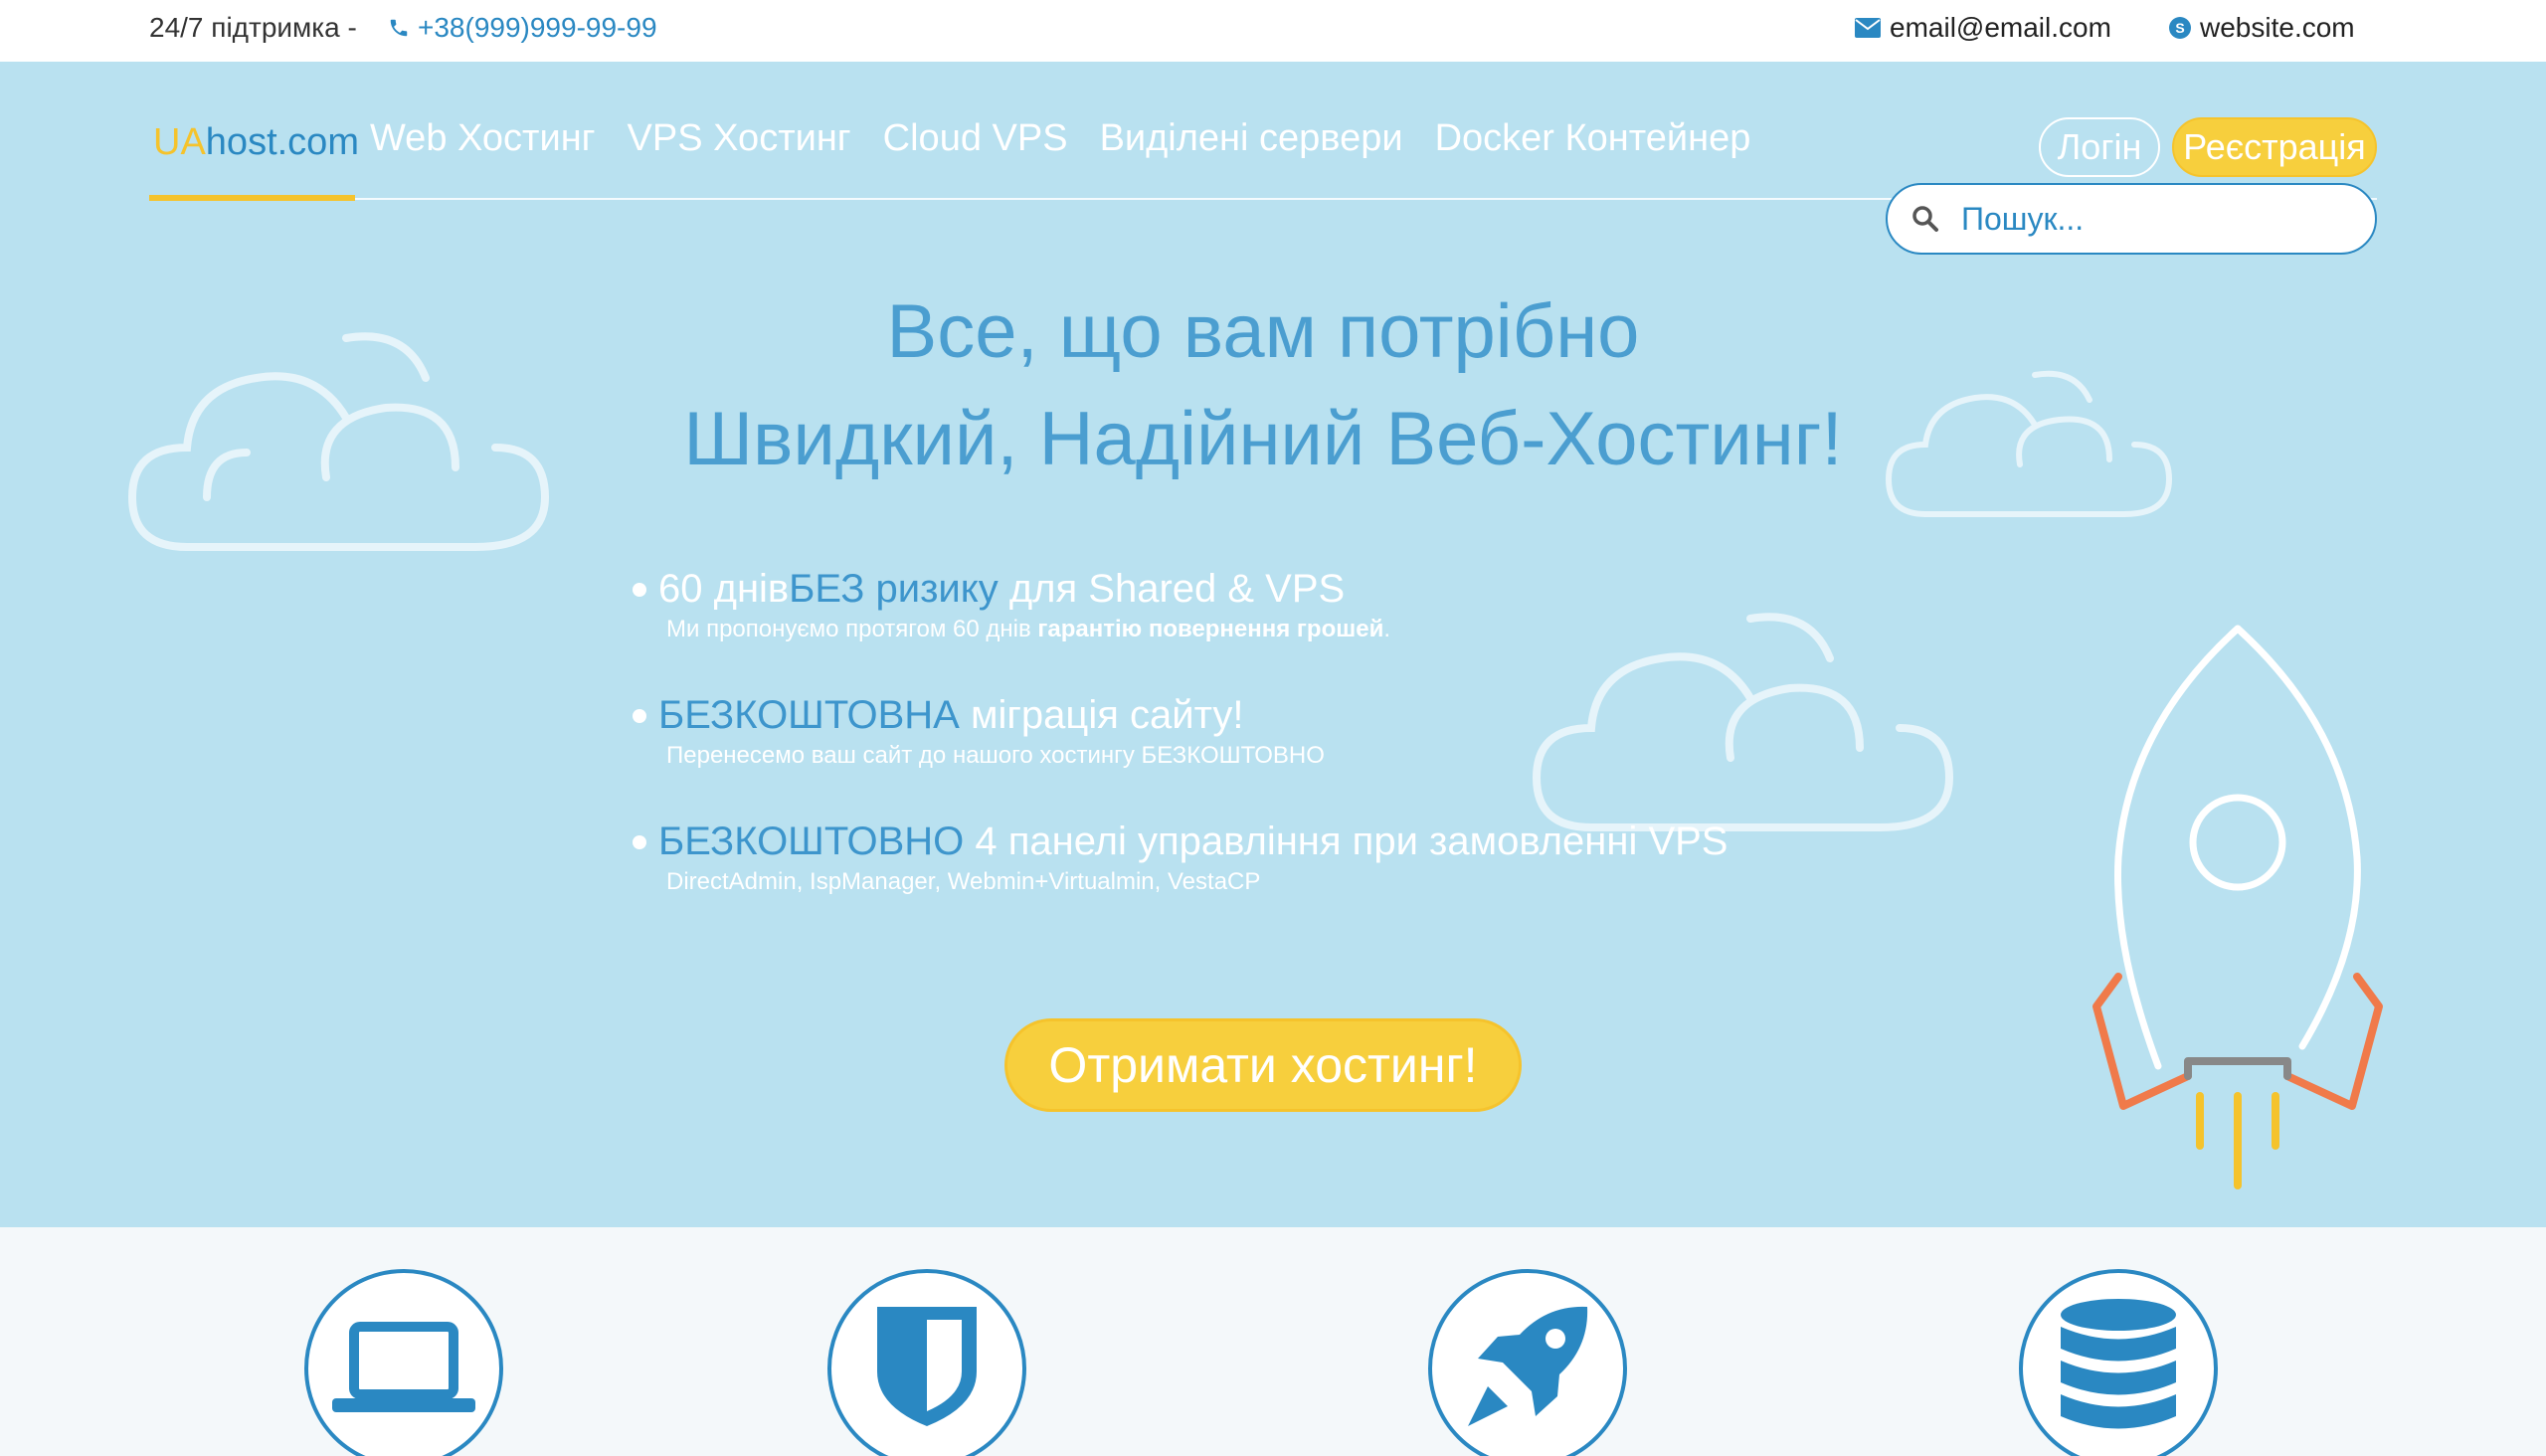 This screenshot has width=2546, height=1456. What do you see at coordinates (2000, 27) in the screenshot?
I see `email-address: email@email.com` at bounding box center [2000, 27].